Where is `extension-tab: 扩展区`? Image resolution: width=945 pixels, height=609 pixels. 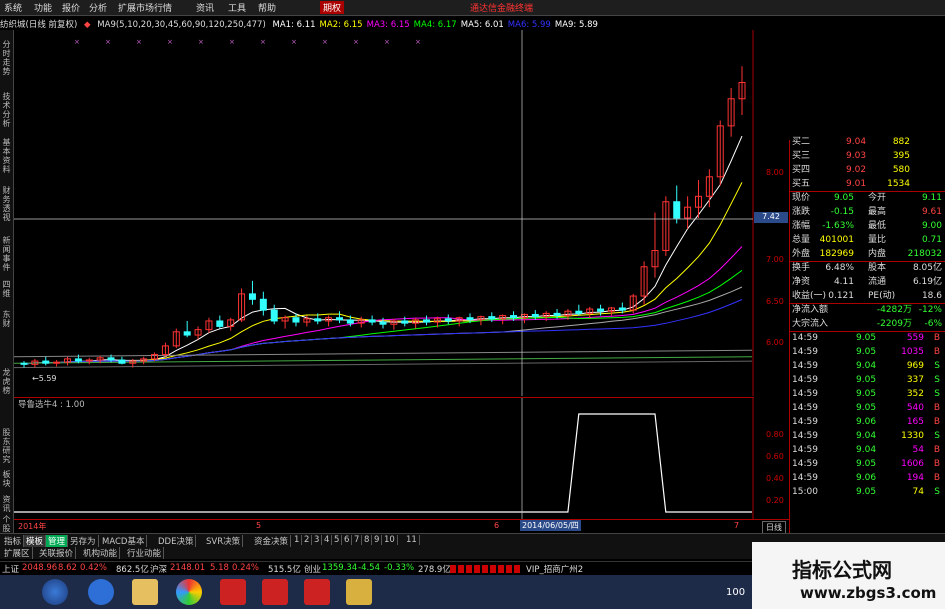 extension-tab: 扩展区 is located at coordinates (17, 553).